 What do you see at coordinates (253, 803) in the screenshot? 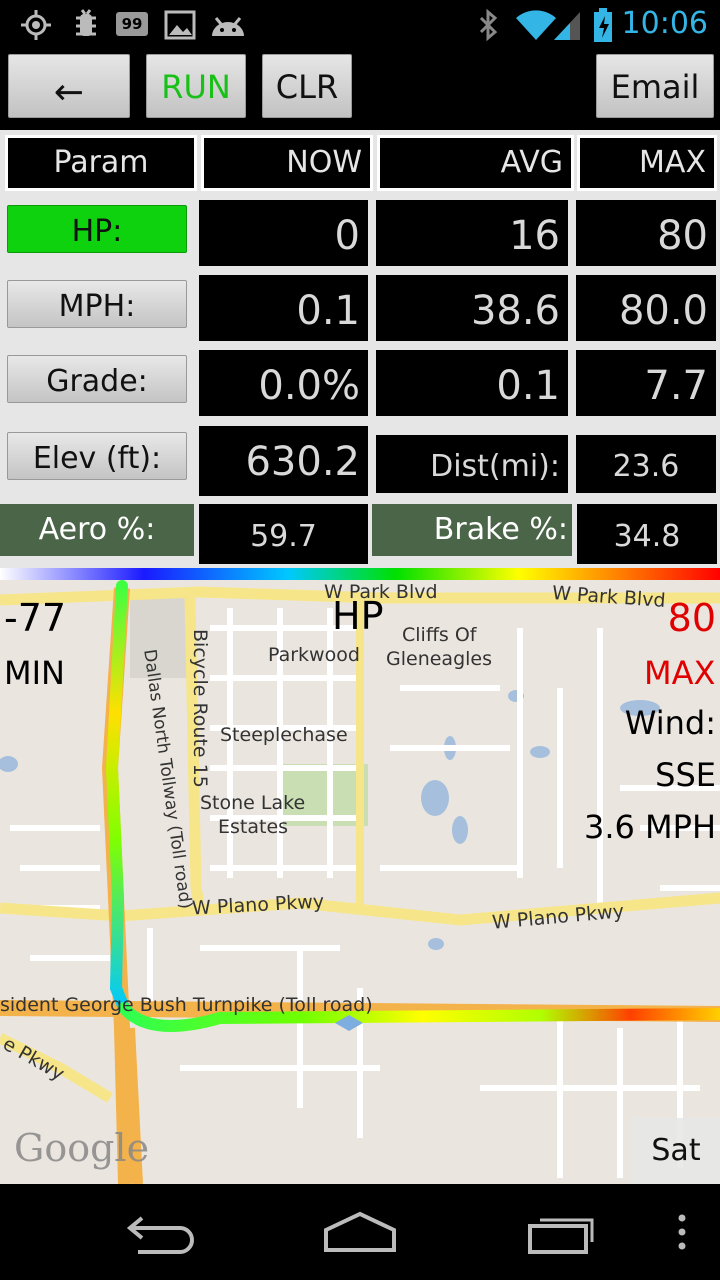
I see `map-label-stone-lake-1: Stone Lake` at bounding box center [253, 803].